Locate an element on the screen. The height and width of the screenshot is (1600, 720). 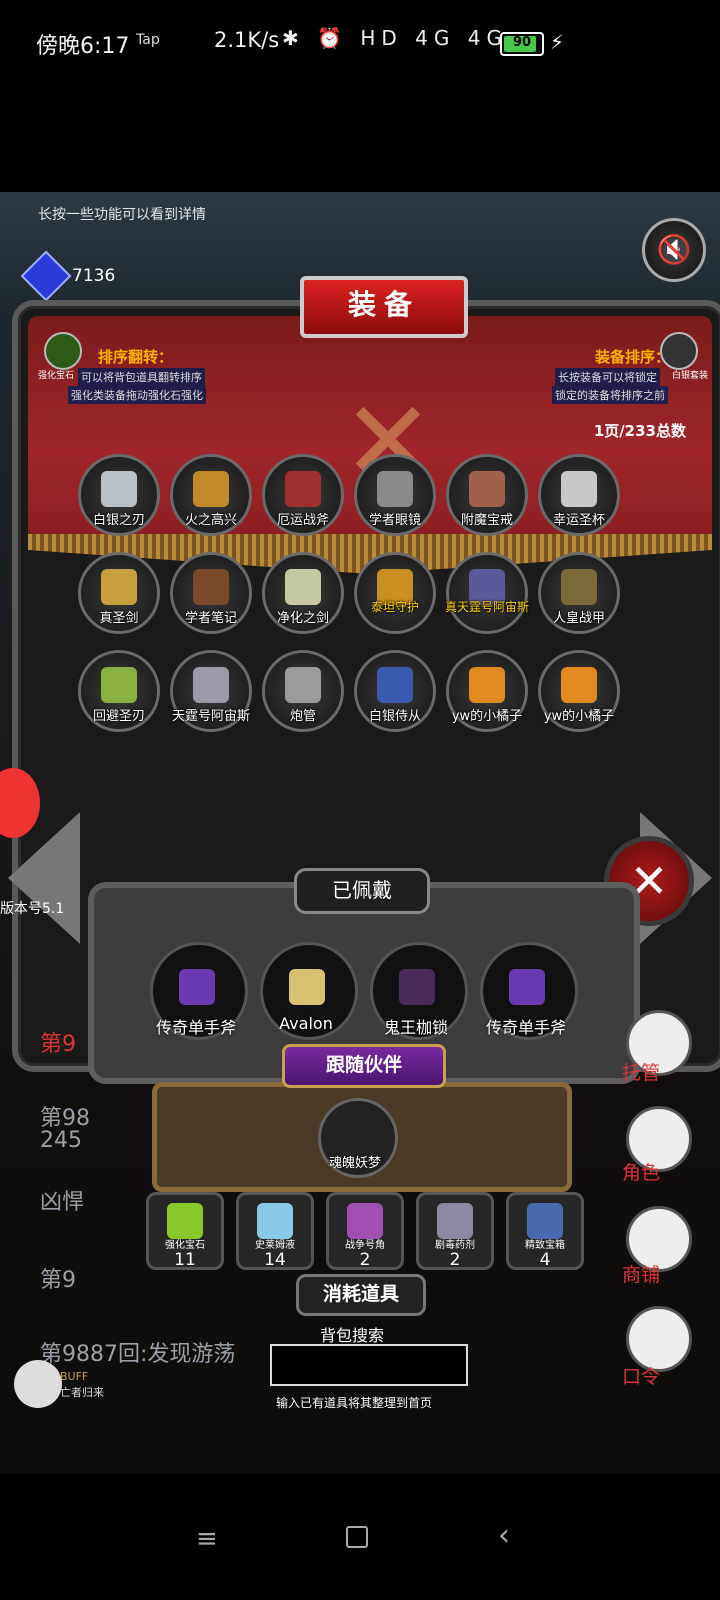
item-slot: 附魔宝戒 is located at coordinates (487, 495).